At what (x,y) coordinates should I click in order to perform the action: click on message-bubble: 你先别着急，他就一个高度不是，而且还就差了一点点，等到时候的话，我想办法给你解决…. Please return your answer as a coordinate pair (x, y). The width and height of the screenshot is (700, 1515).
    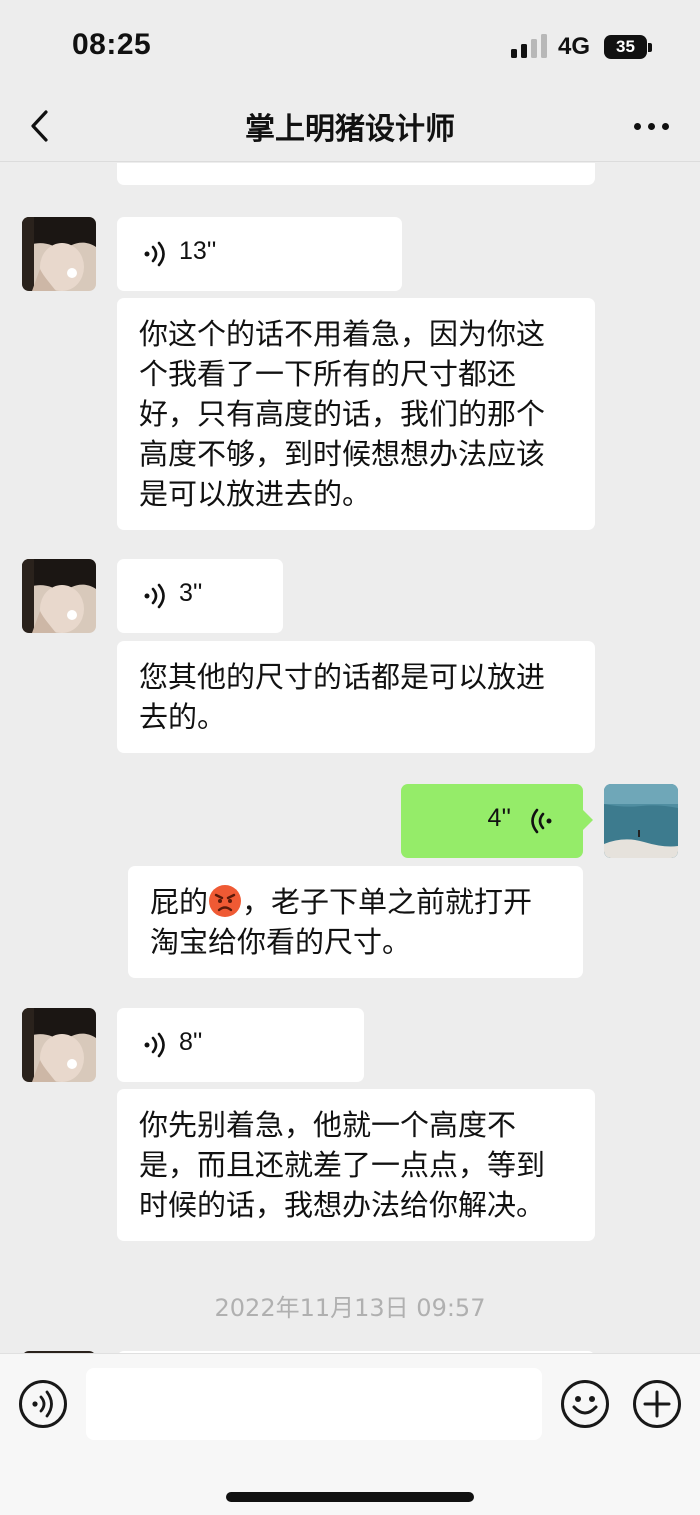
    Looking at the image, I should click on (356, 1165).